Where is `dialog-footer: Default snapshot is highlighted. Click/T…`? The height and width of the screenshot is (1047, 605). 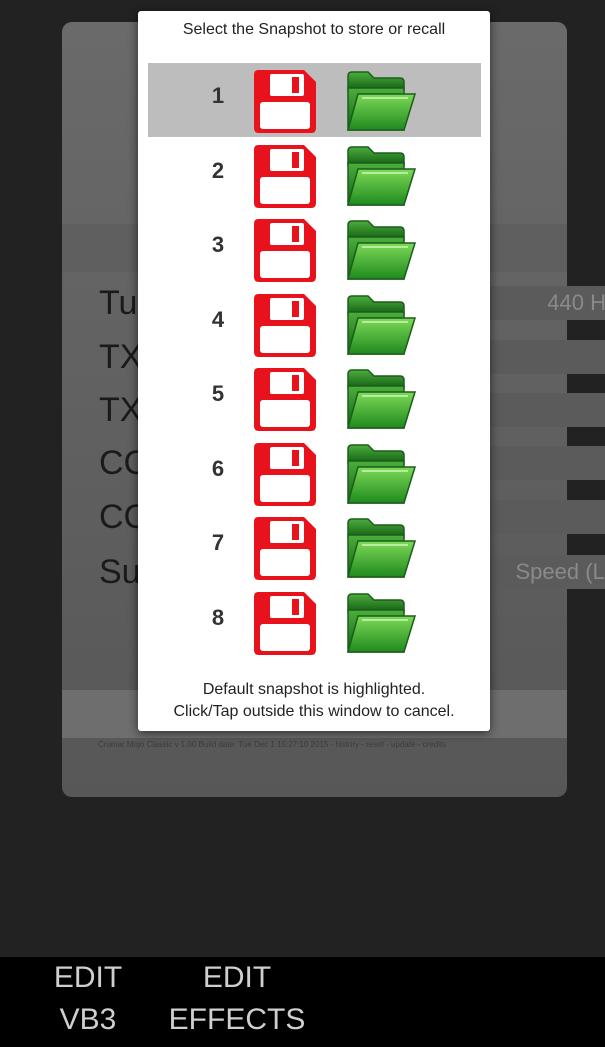 dialog-footer: Default snapshot is highlighted. Click/T… is located at coordinates (314, 701).